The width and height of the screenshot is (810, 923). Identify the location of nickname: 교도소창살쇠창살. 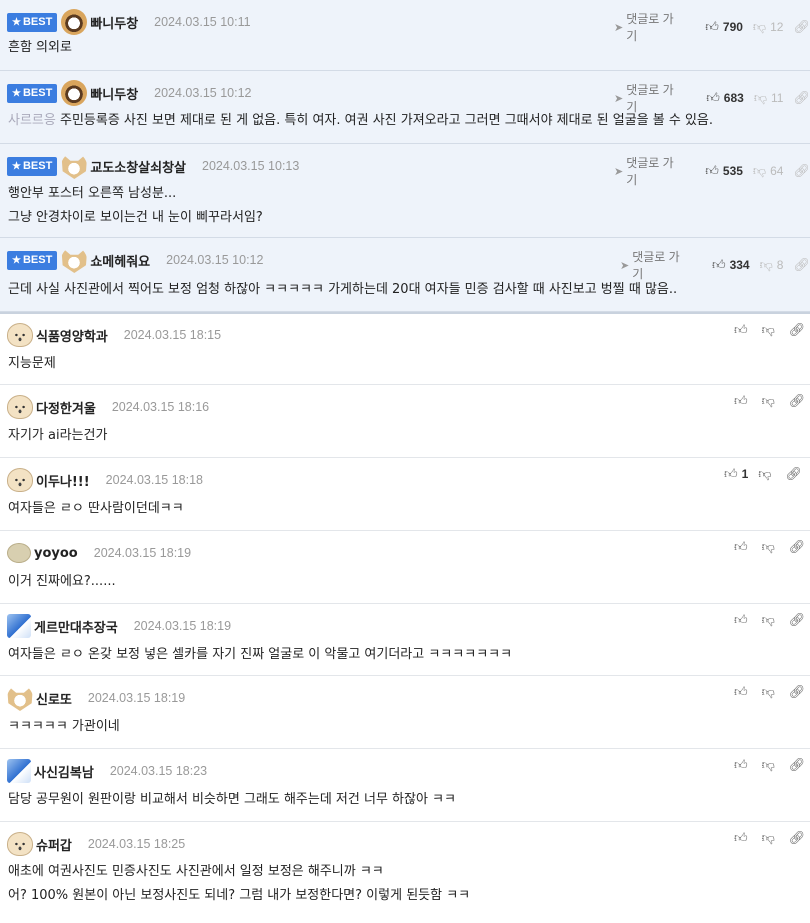
(138, 166).